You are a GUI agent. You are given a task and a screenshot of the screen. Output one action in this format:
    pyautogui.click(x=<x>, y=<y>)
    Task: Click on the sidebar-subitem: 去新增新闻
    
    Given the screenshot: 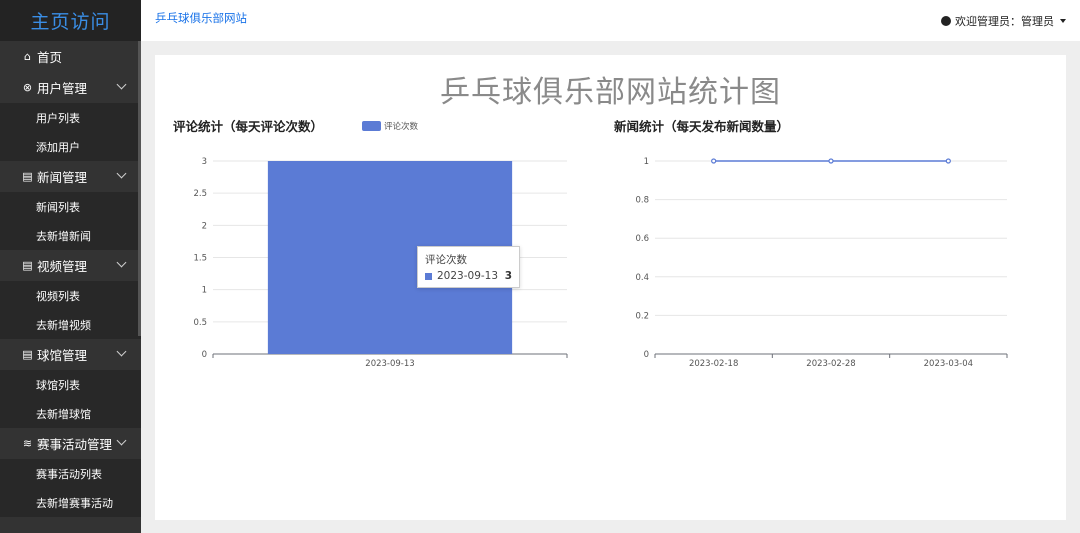 What is the action you would take?
    pyautogui.click(x=70, y=235)
    